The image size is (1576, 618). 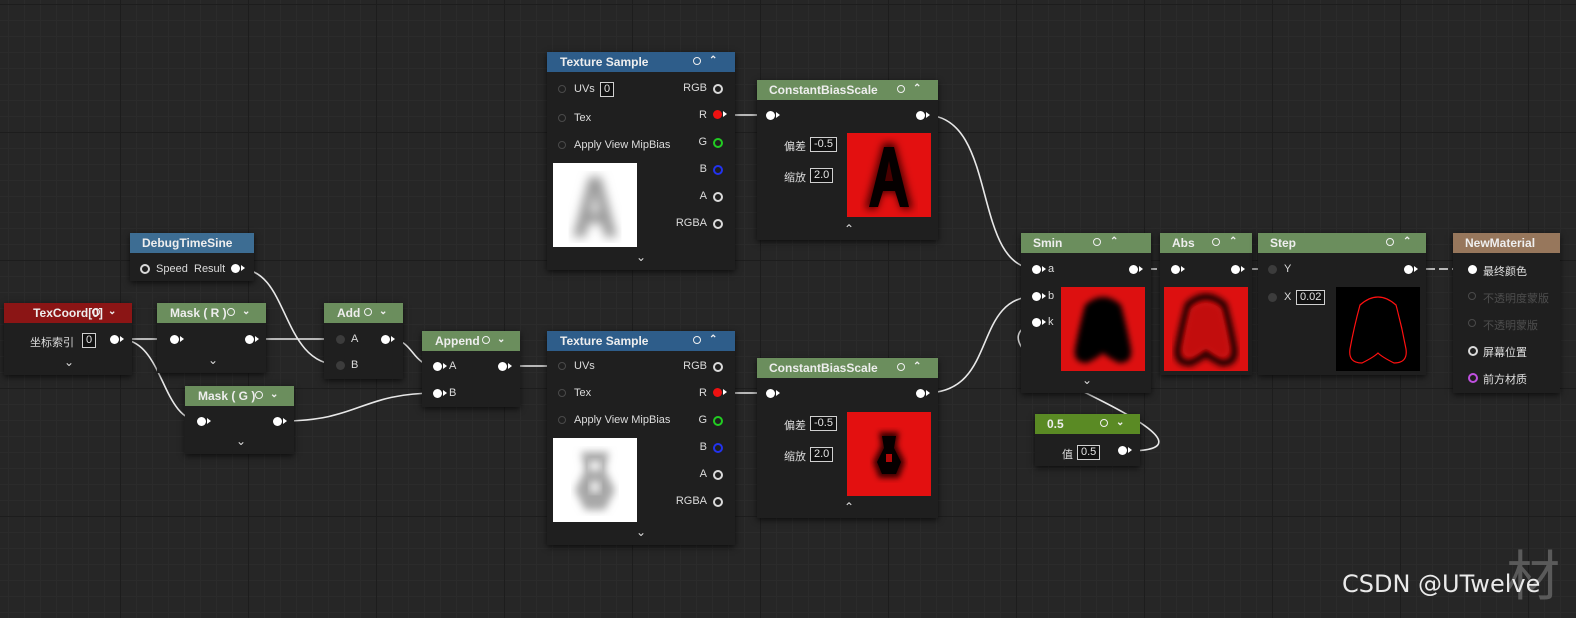 What do you see at coordinates (1086, 313) in the screenshot?
I see `smin-node: Smin ⌃ a b k ⌄` at bounding box center [1086, 313].